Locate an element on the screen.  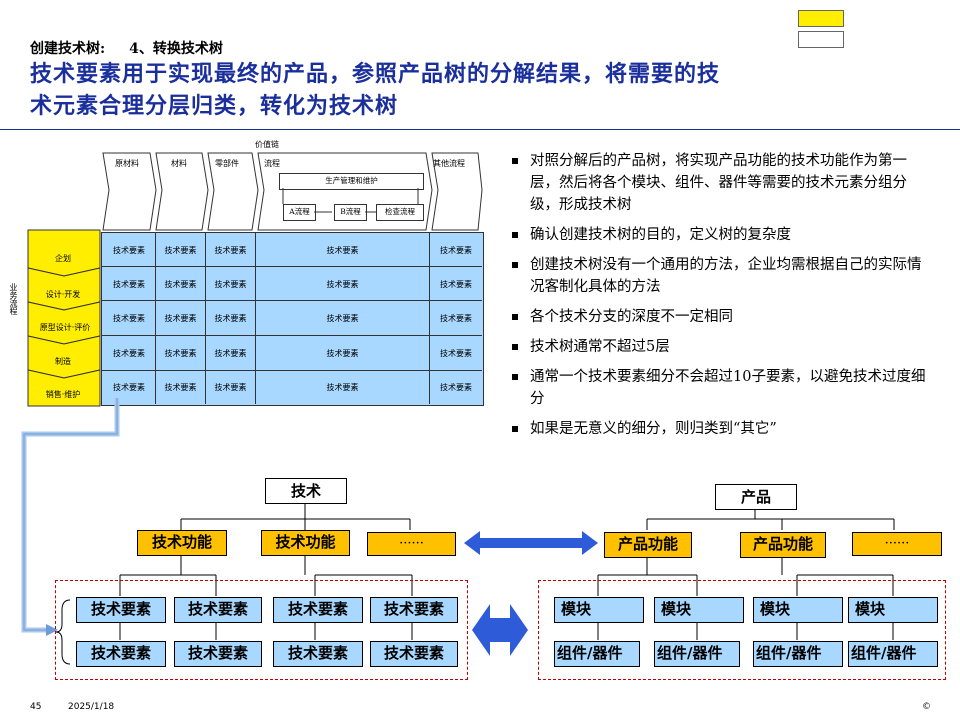
tech-function-more-node: ······ is located at coordinates (411, 544).